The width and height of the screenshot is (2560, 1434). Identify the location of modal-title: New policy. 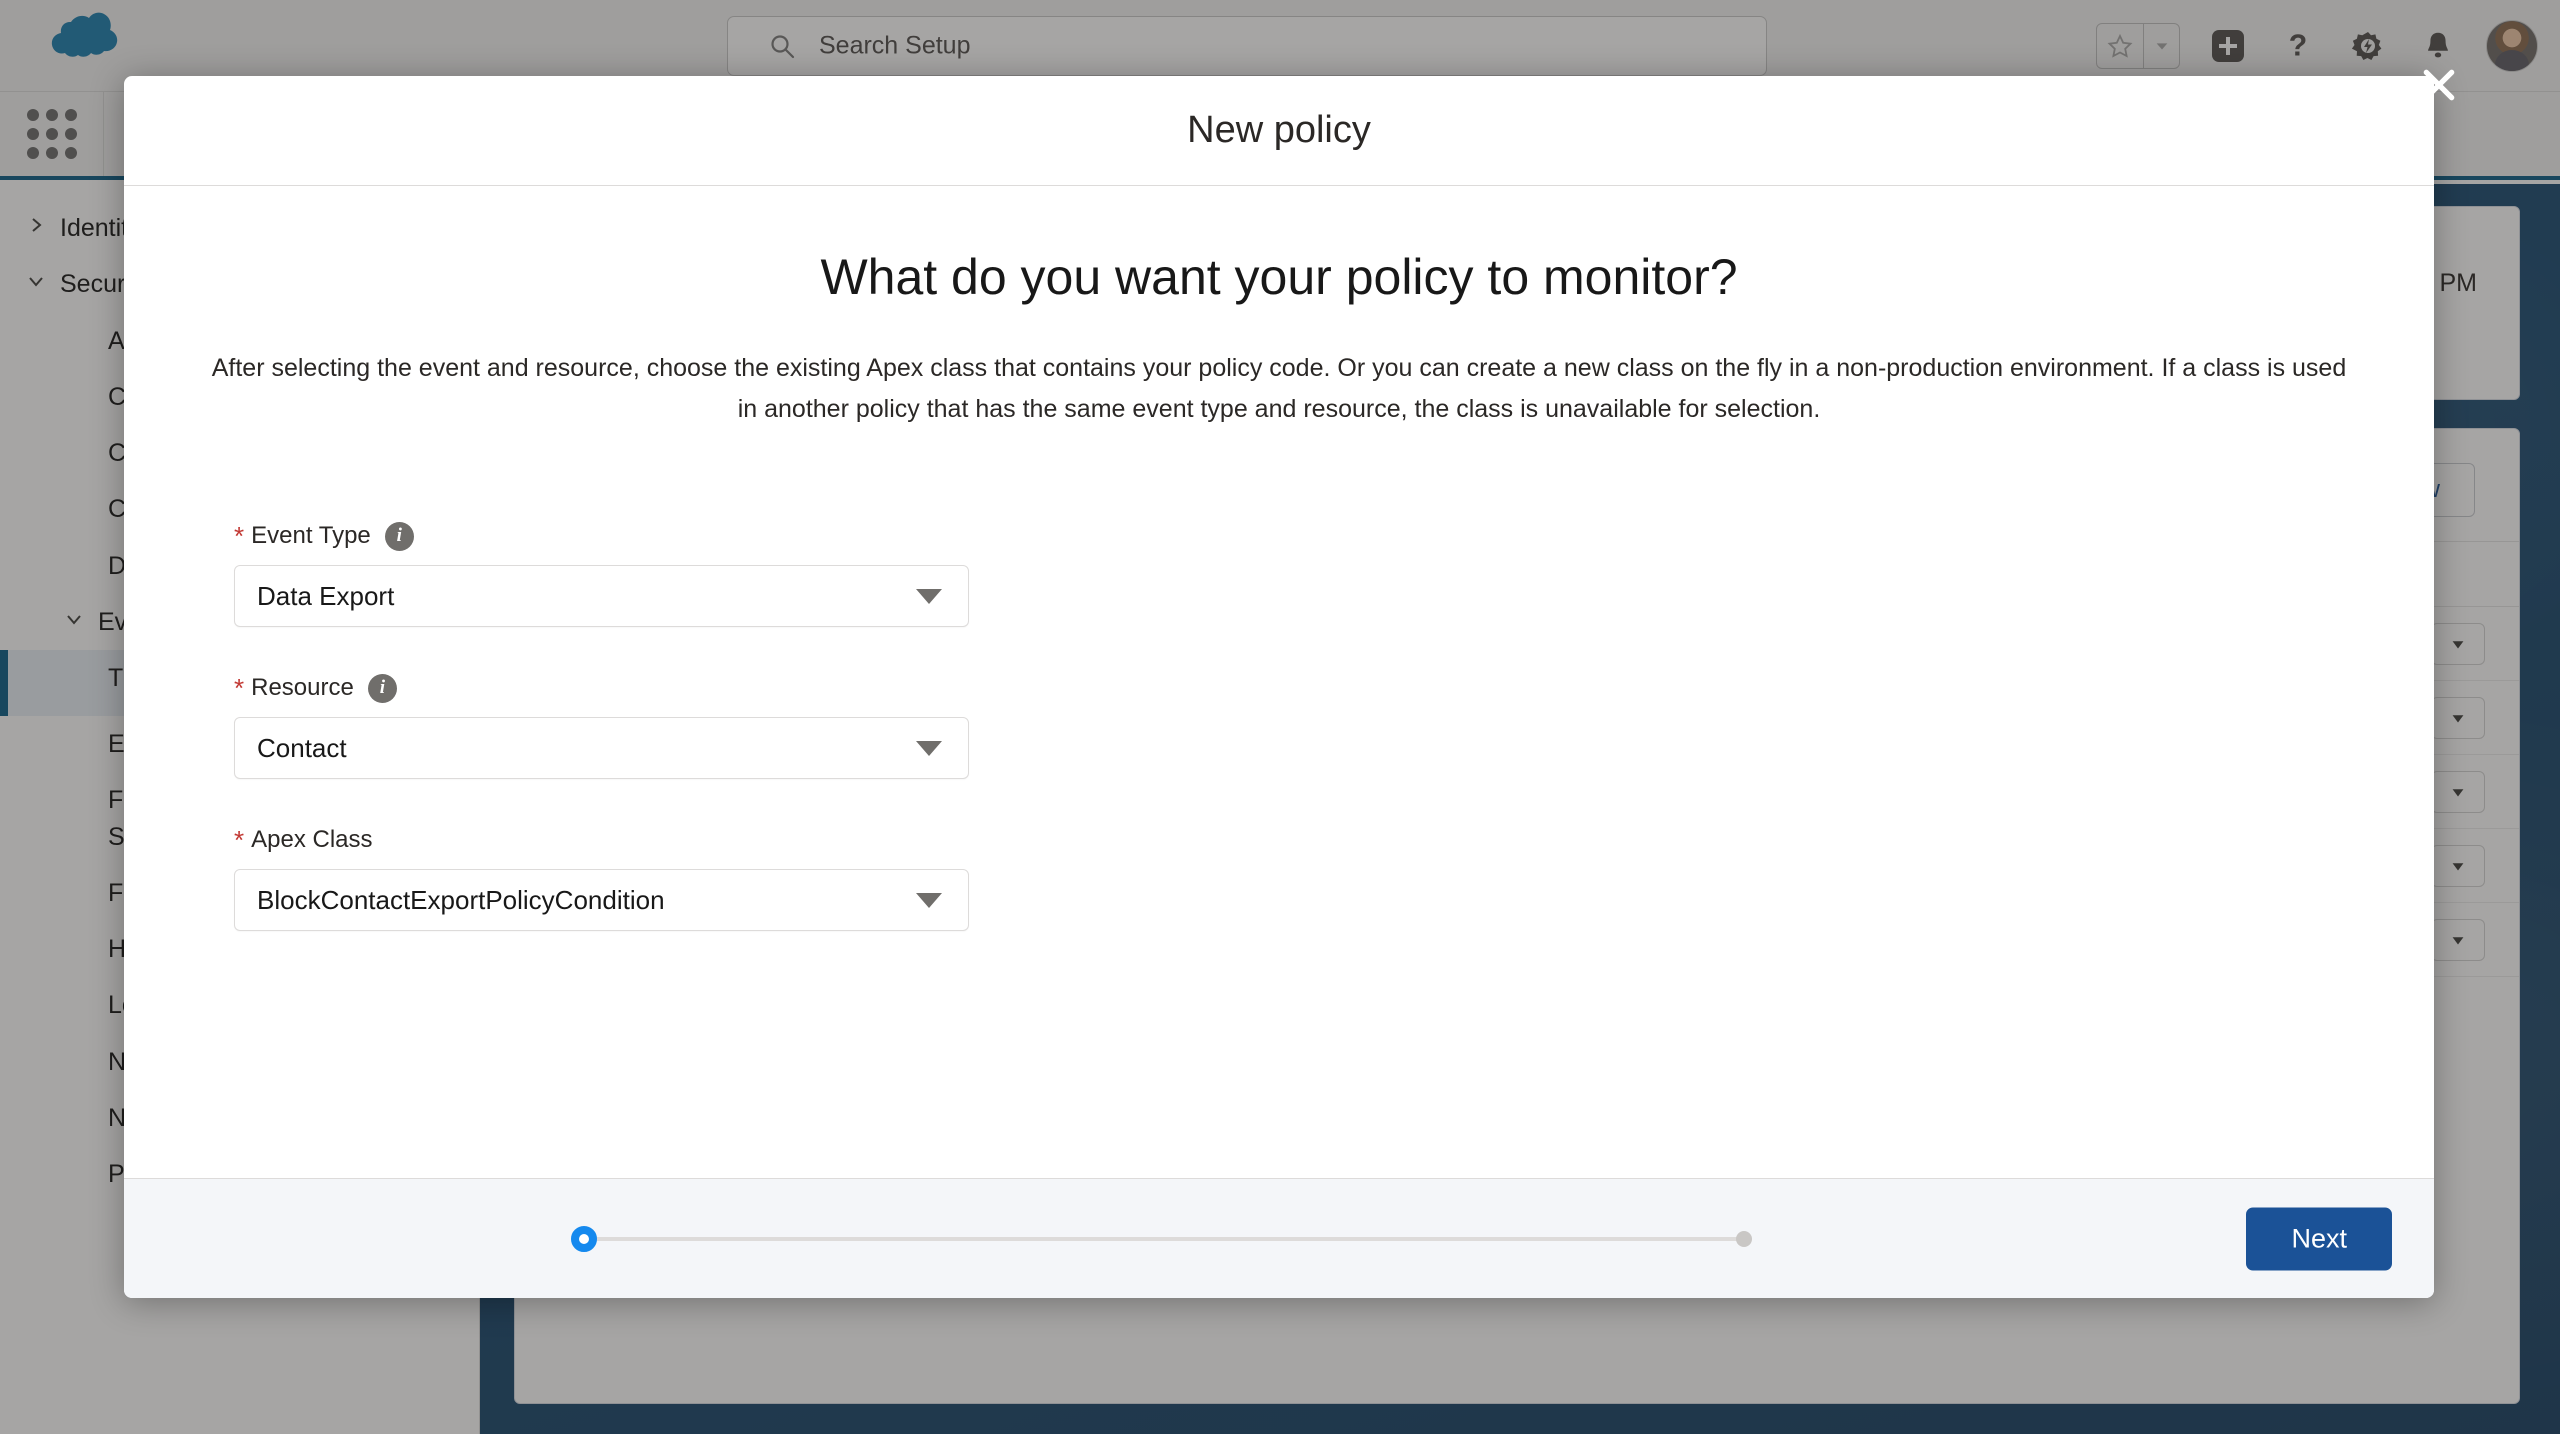
(1279, 130).